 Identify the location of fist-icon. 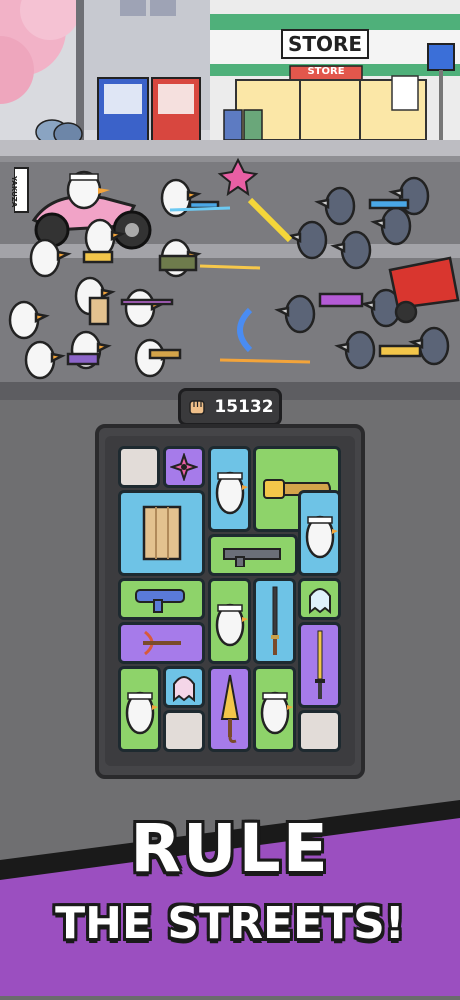
(197, 407).